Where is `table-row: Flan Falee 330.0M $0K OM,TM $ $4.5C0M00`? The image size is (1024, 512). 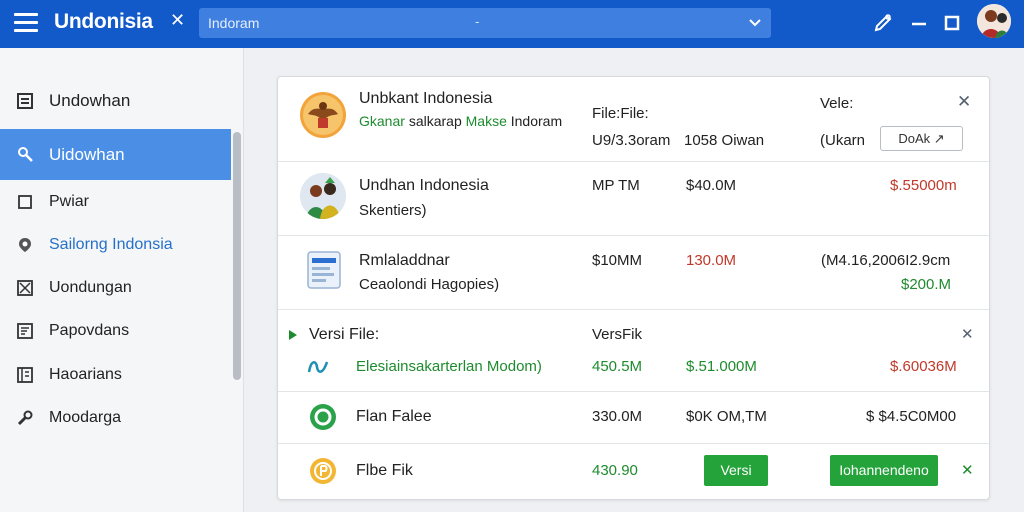 table-row: Flan Falee 330.0M $0K OM,TM $ $4.5C0M00 is located at coordinates (633, 418).